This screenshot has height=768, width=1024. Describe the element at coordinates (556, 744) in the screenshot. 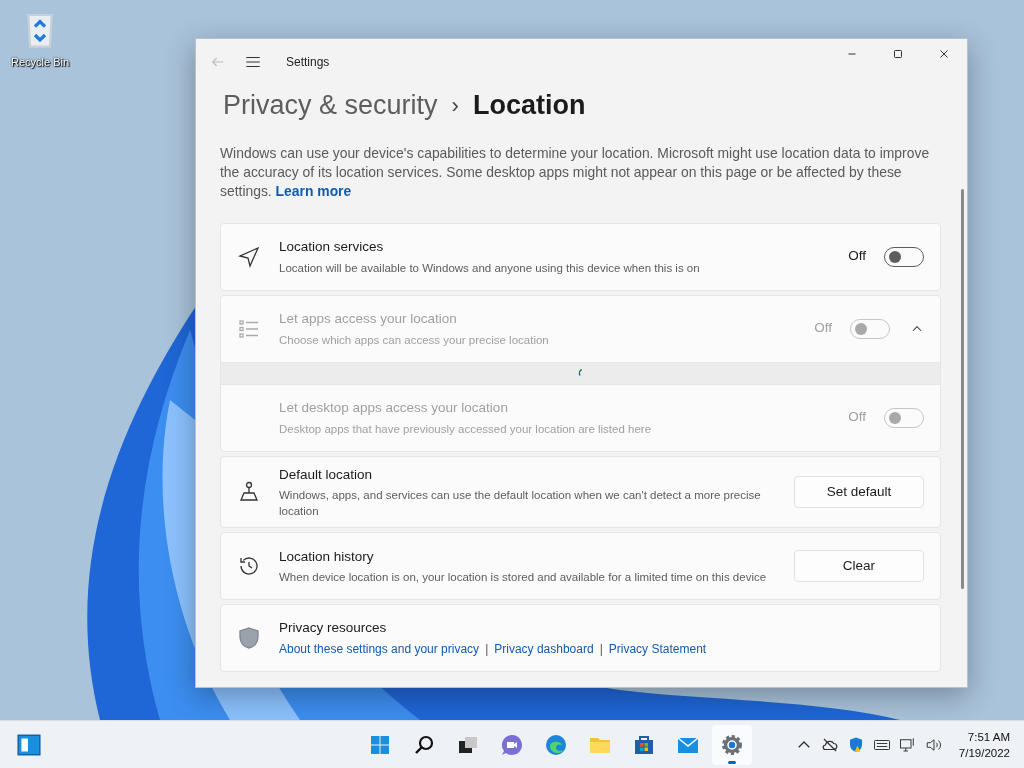

I see `browser-icon` at that location.